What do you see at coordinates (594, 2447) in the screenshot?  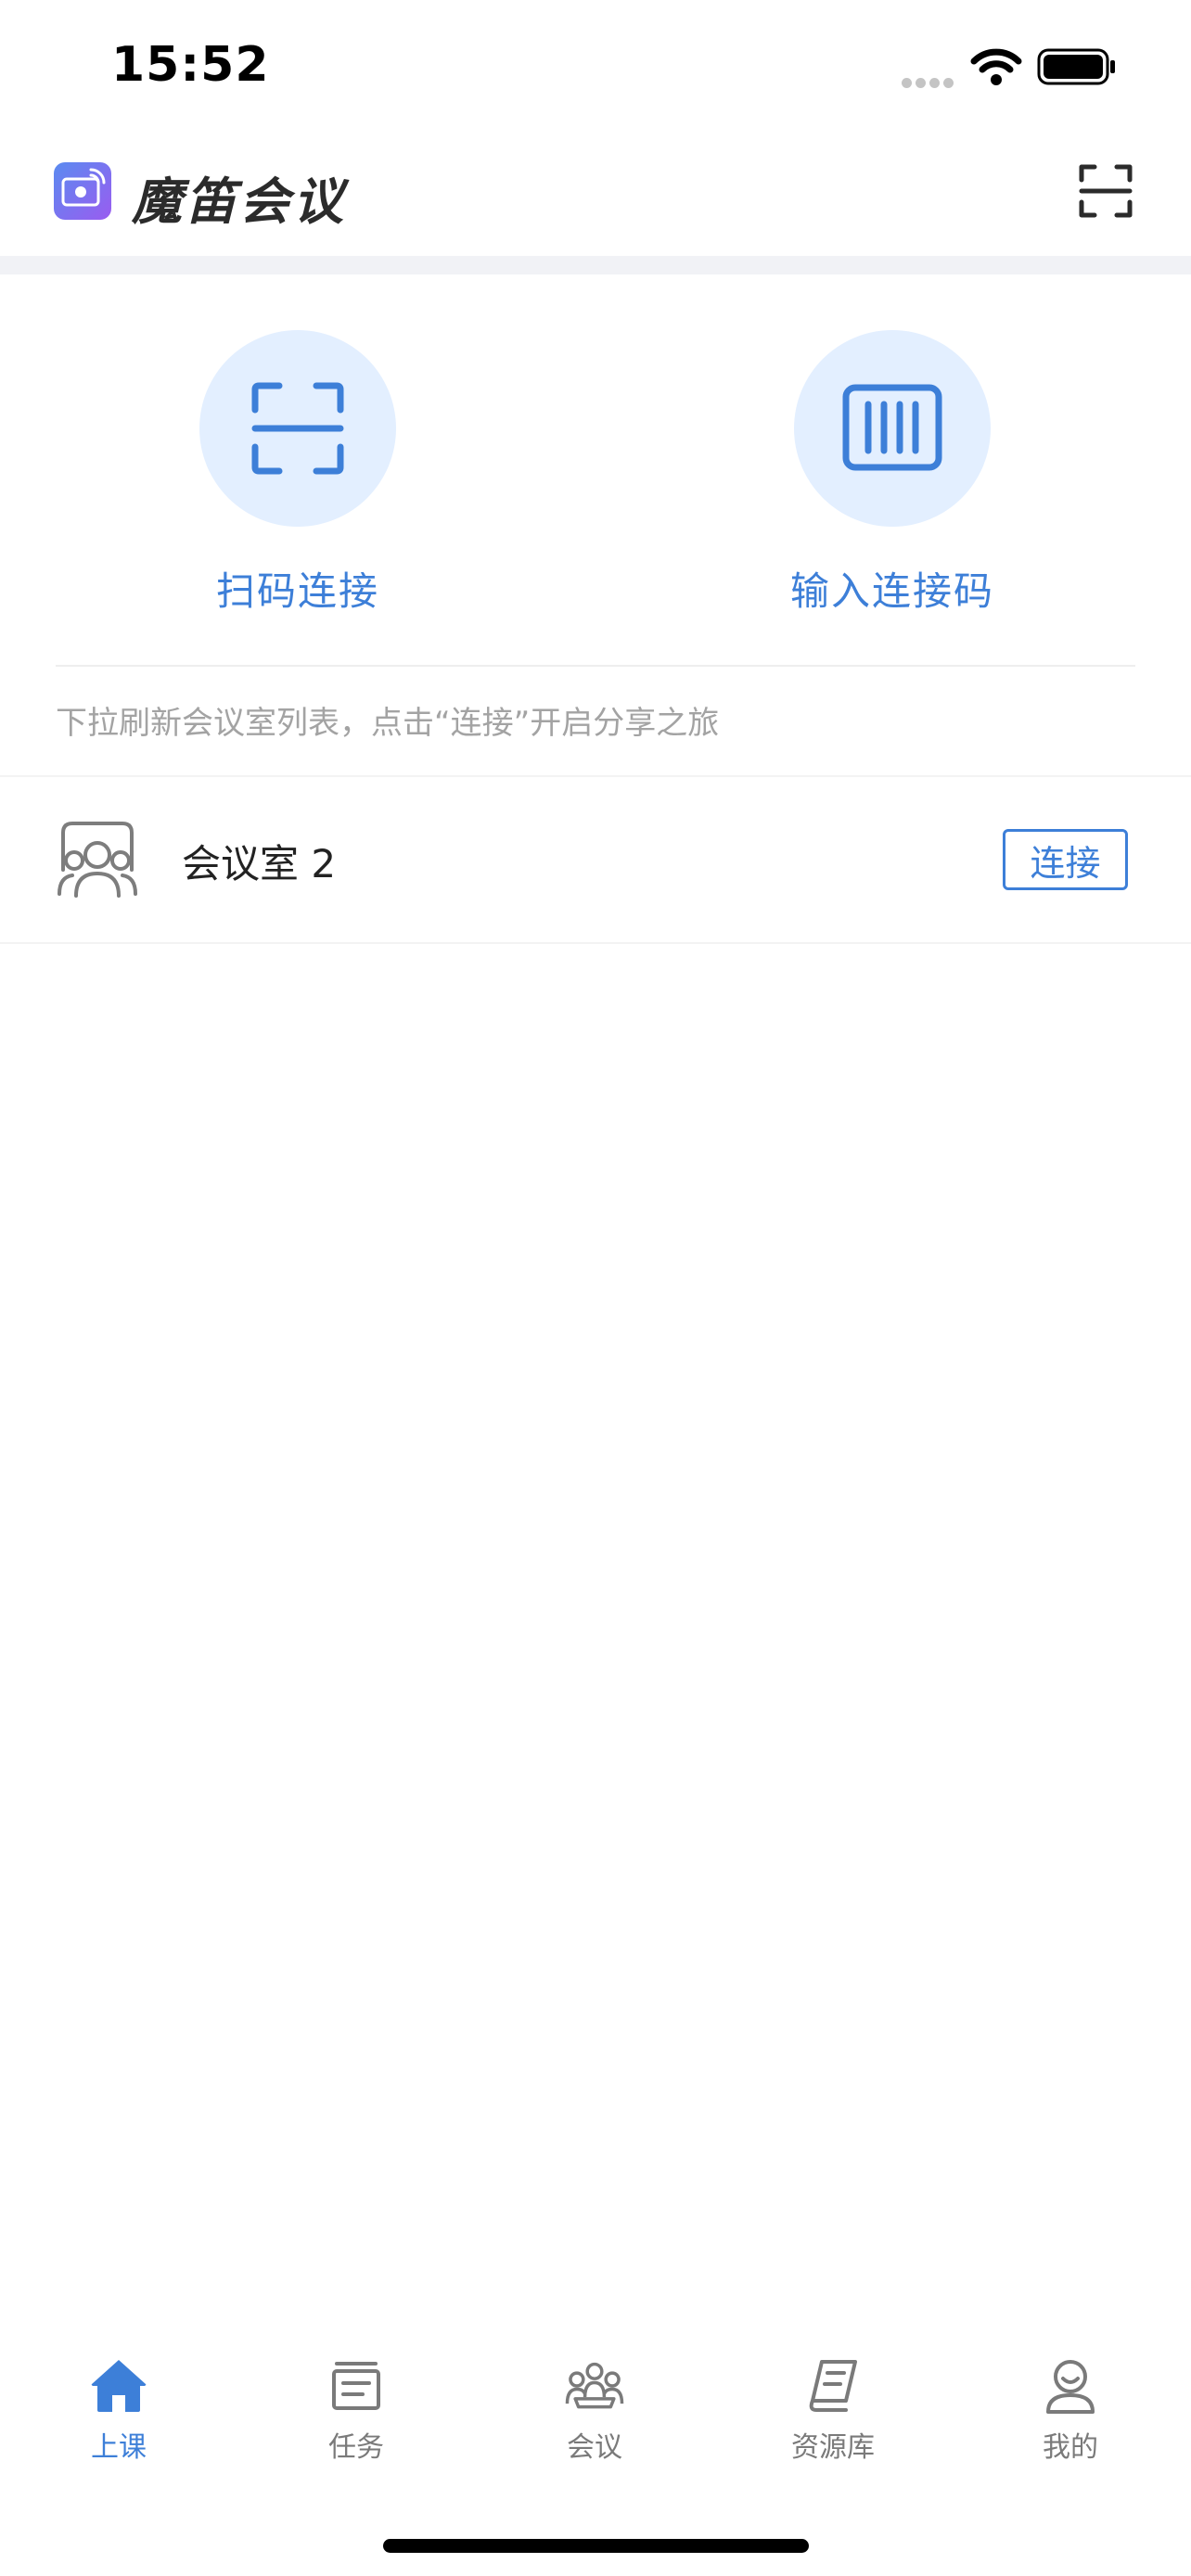 I see `tab-label: 会议` at bounding box center [594, 2447].